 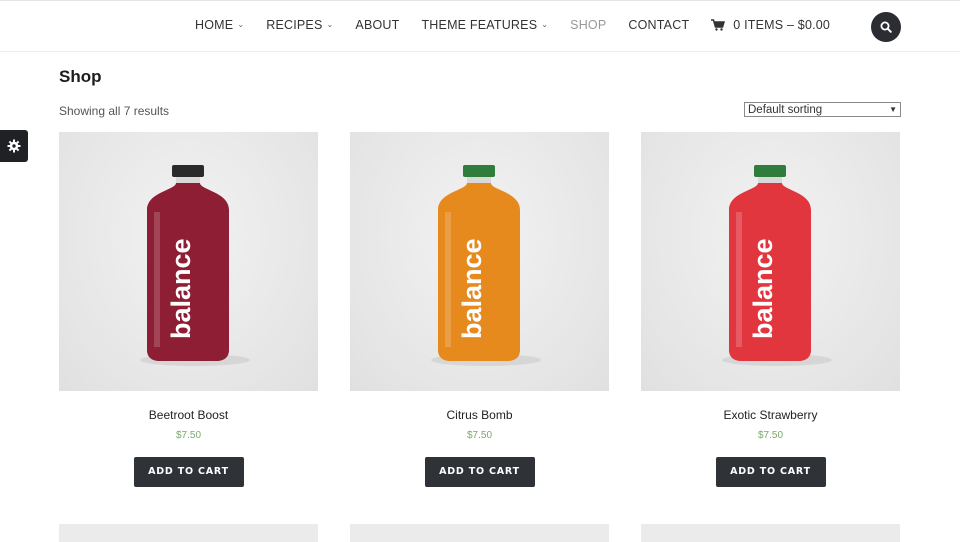 I want to click on nav-item-label: RECIPES, so click(x=294, y=25).